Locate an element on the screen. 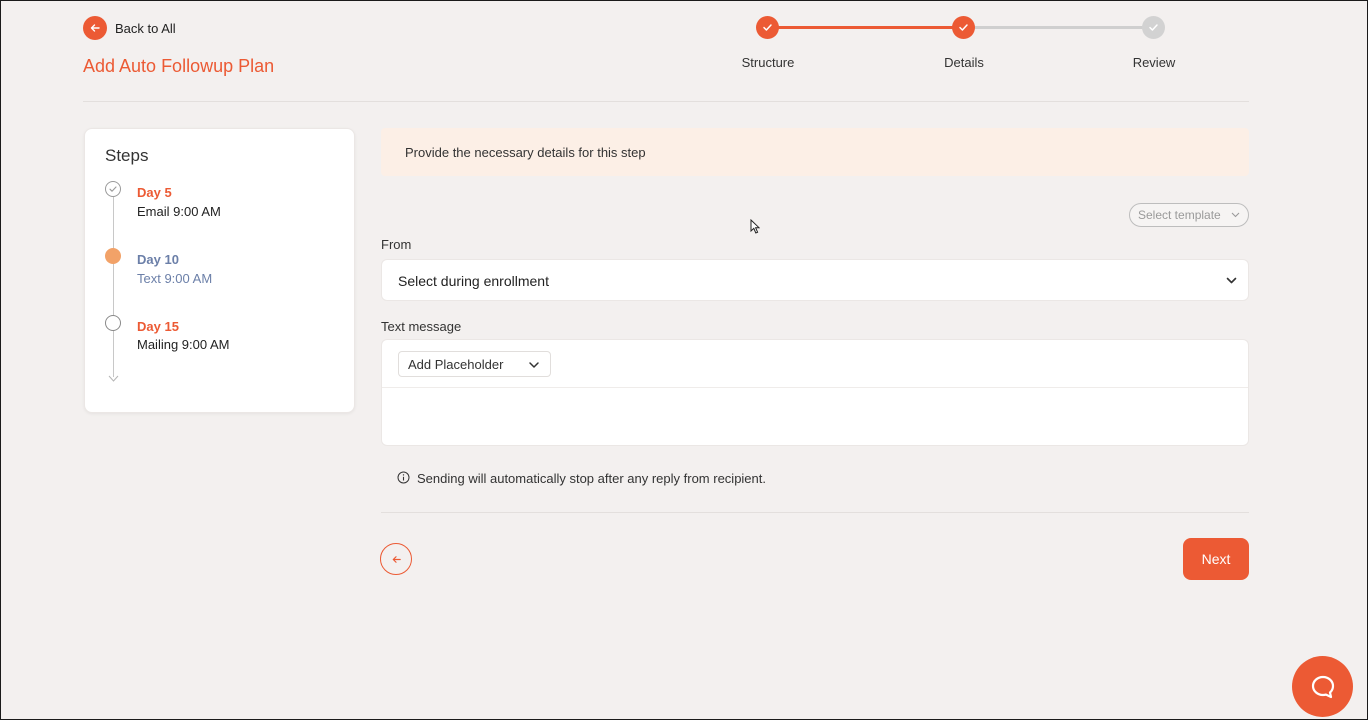  step-node-completed is located at coordinates (113, 189).